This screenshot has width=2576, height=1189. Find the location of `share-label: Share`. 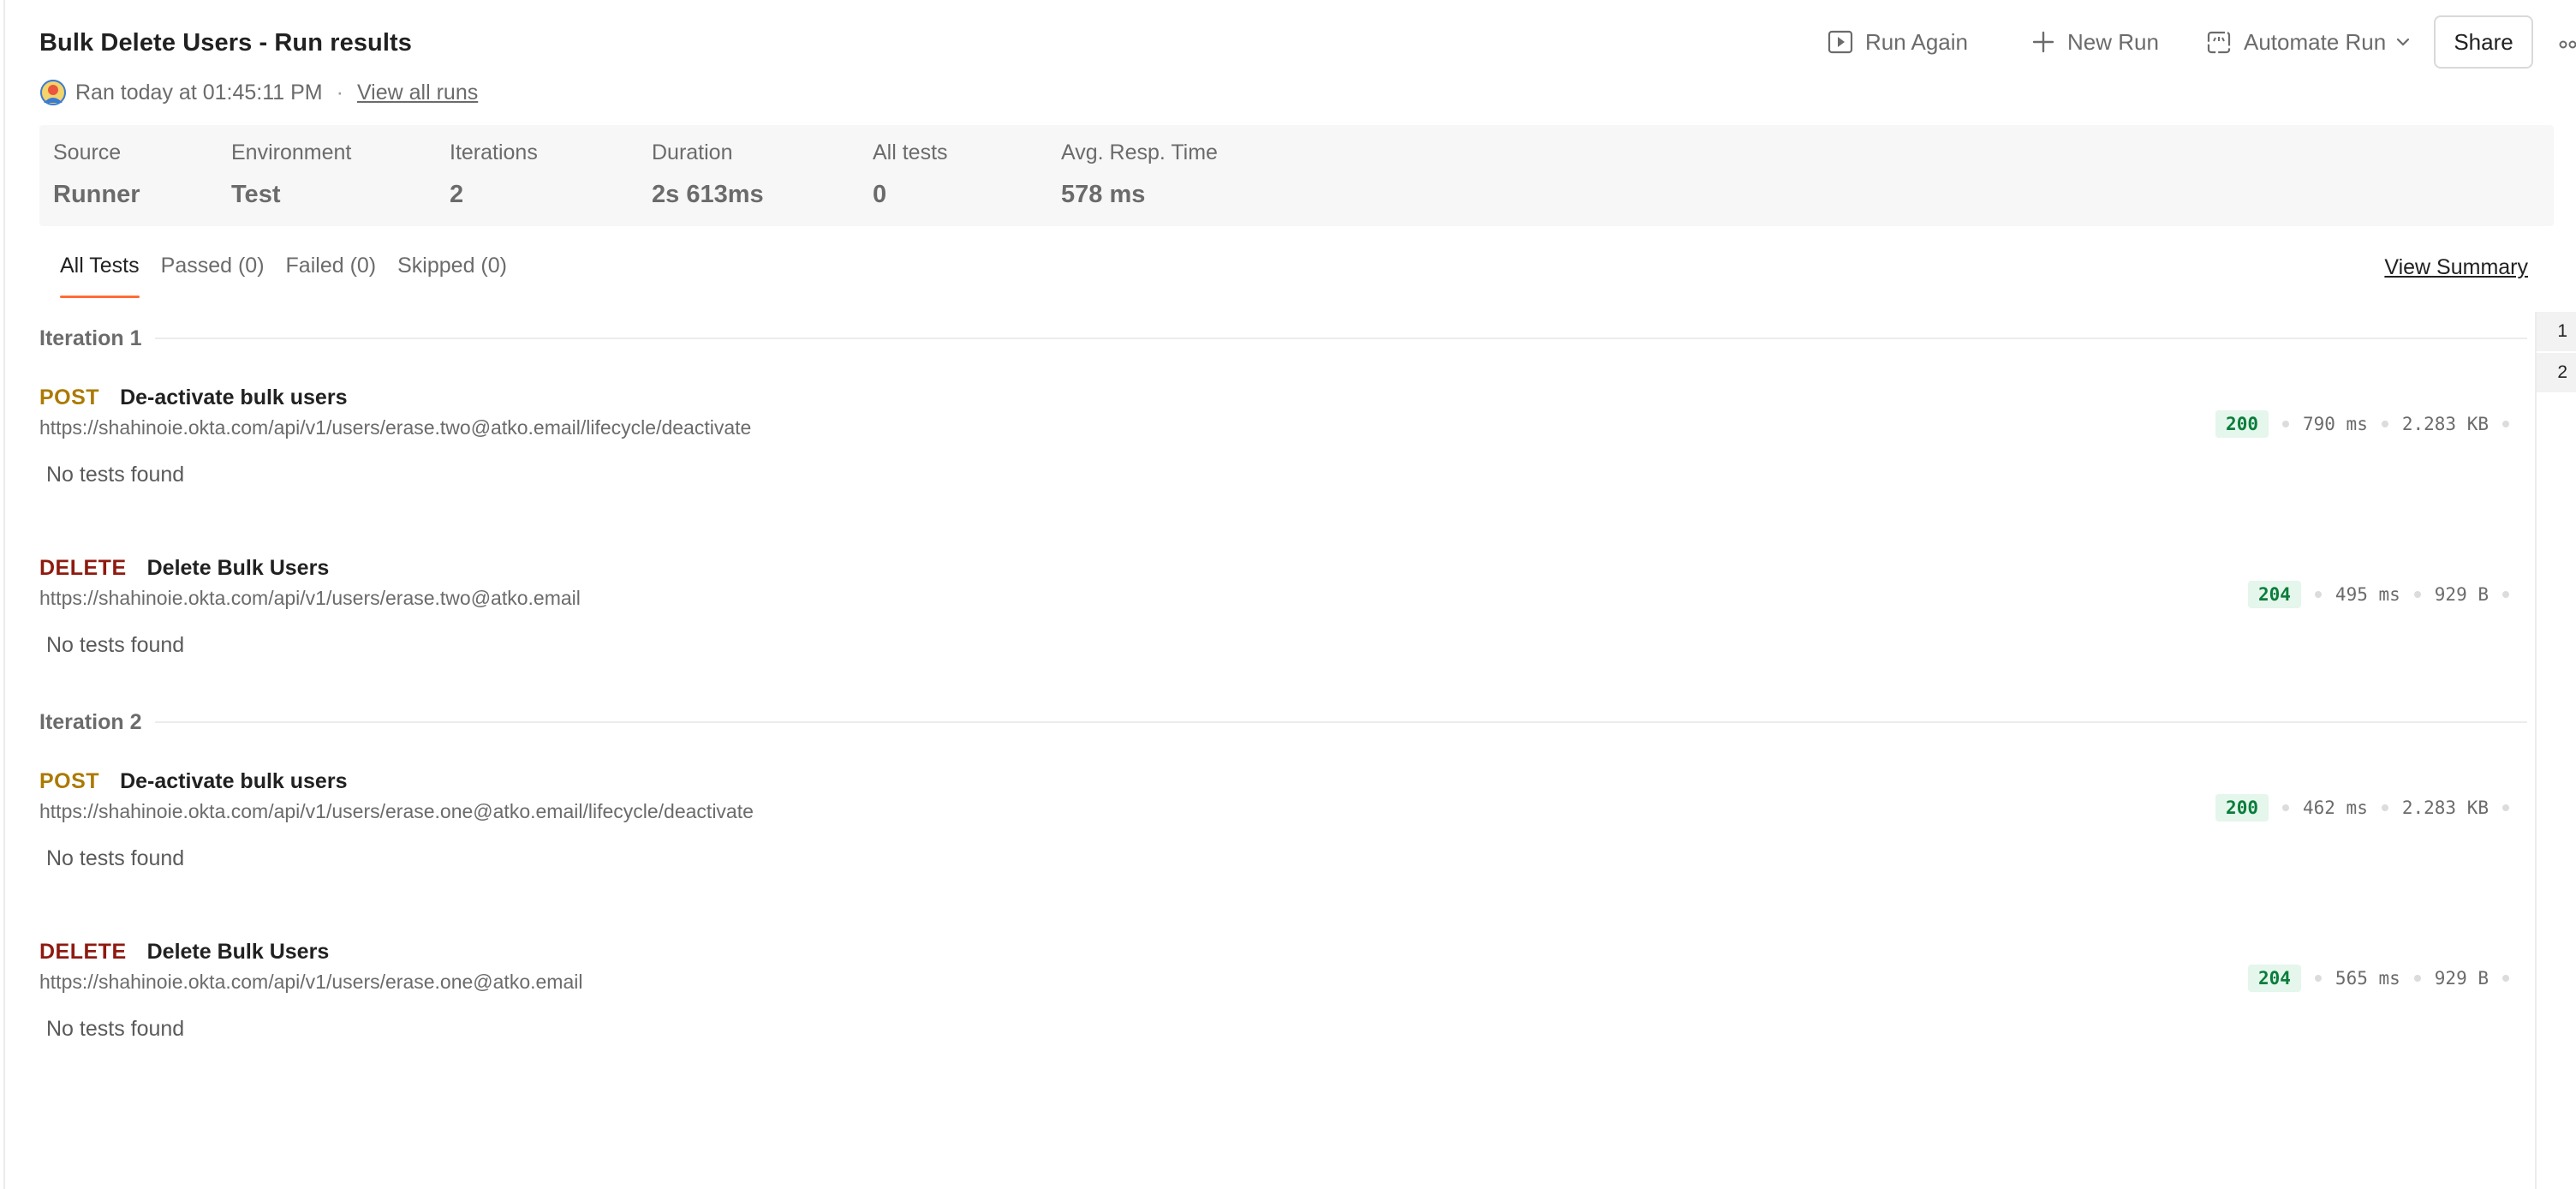

share-label: Share is located at coordinates (2483, 41).